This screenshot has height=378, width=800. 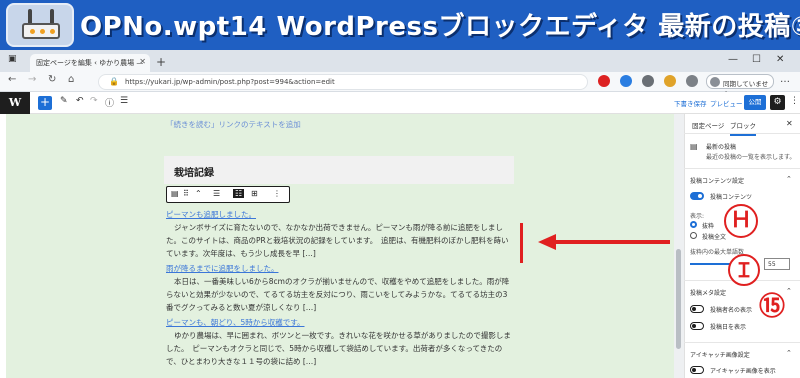 I want to click on annotation-mark-i: Ｉ, so click(x=744, y=270).